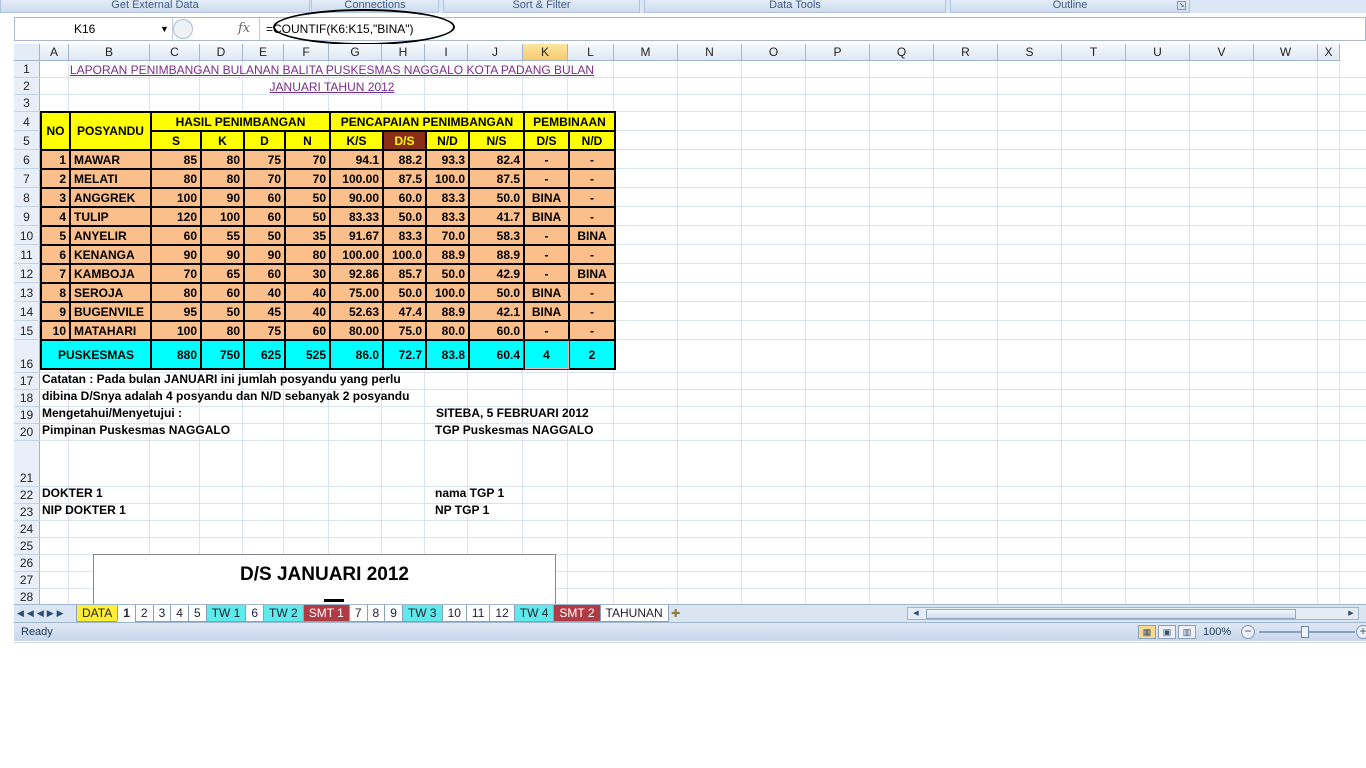 The height and width of the screenshot is (768, 1366). I want to click on table-cell: 92.86, so click(356, 273).